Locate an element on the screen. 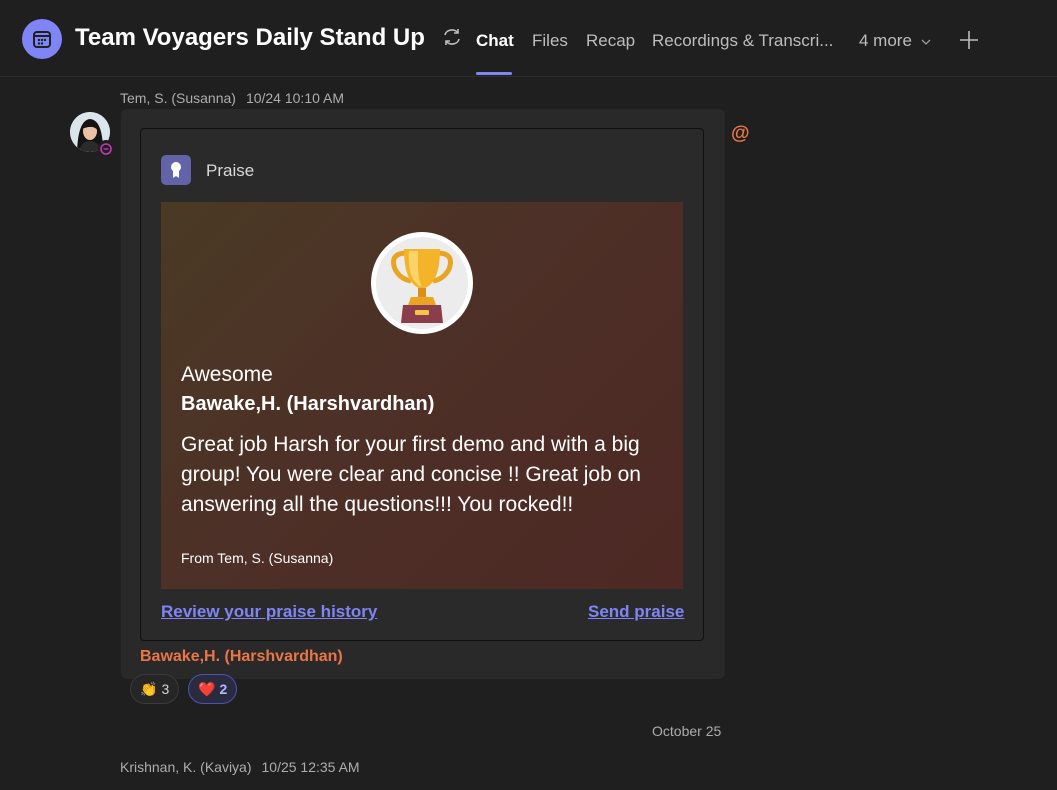 The height and width of the screenshot is (790, 1057). sync-icon is located at coordinates (452, 39).